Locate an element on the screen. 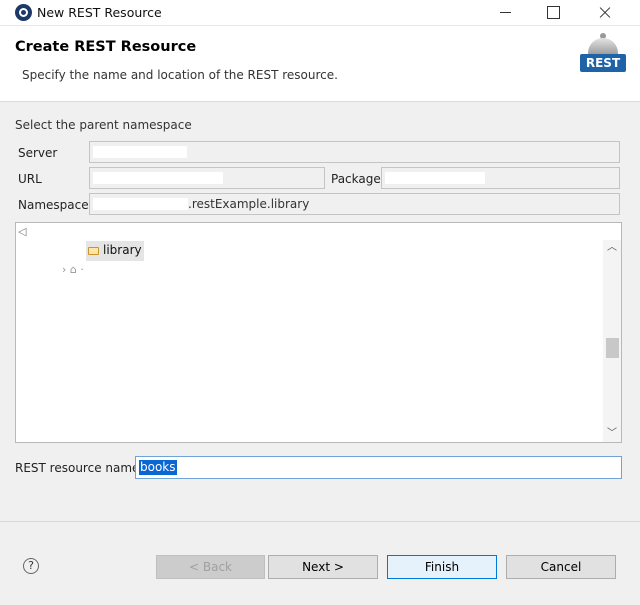  tree-vertical-scrollbar: ︿ ﹀ is located at coordinates (612, 341).